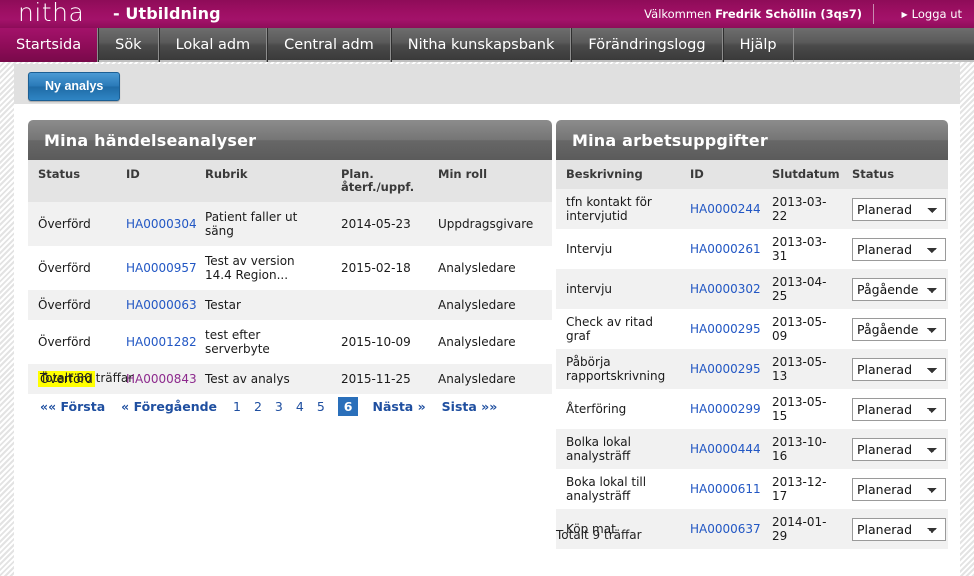  Describe the element at coordinates (169, 406) in the screenshot. I see `pager-previous: « Föregående` at that location.